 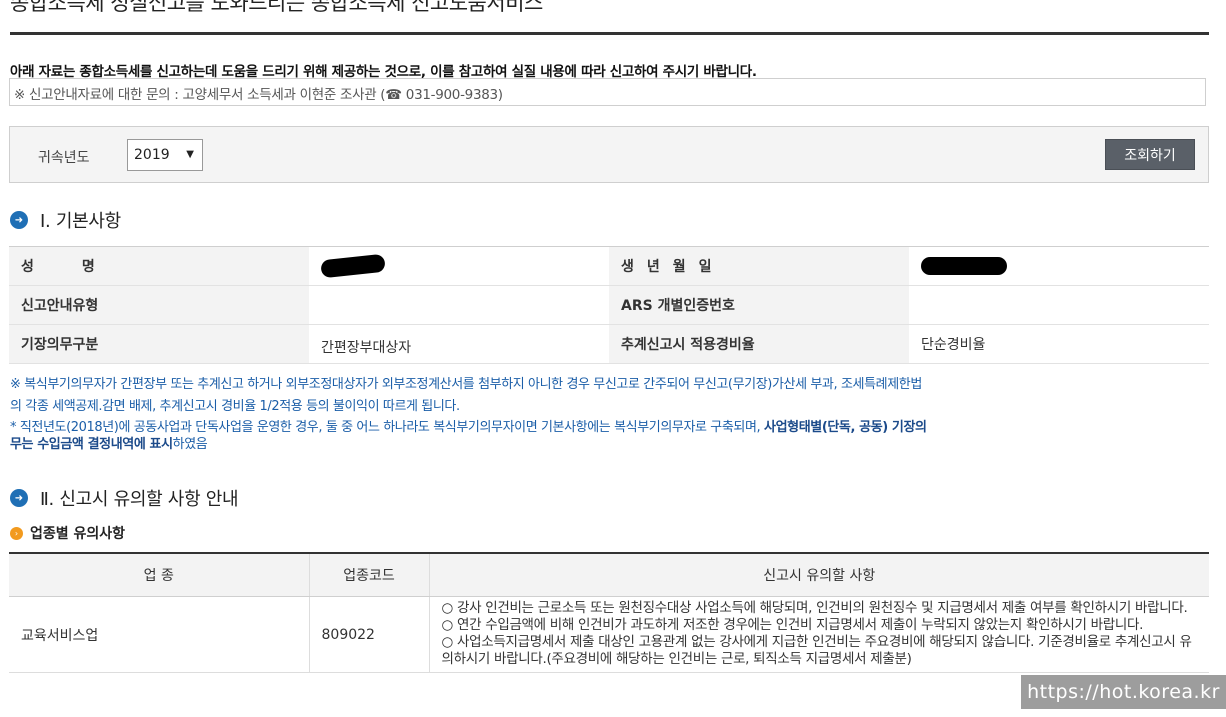 What do you see at coordinates (609, 154) in the screenshot?
I see `search-bar: 귀속년도 2019 ▼ 조회하기` at bounding box center [609, 154].